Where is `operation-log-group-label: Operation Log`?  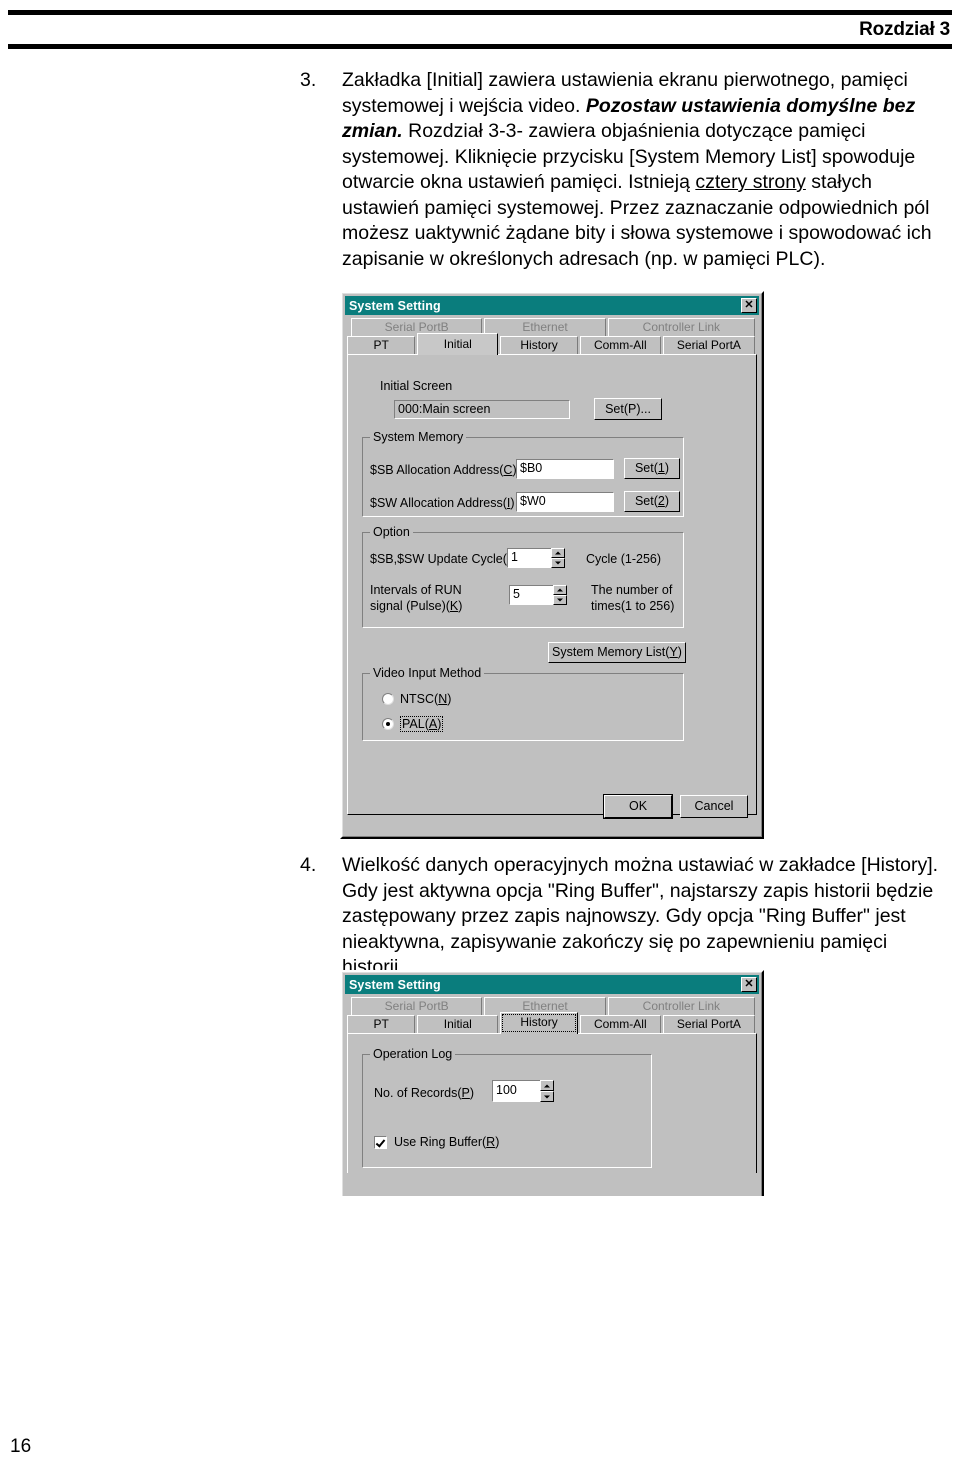
operation-log-group-label: Operation Log is located at coordinates (413, 1054).